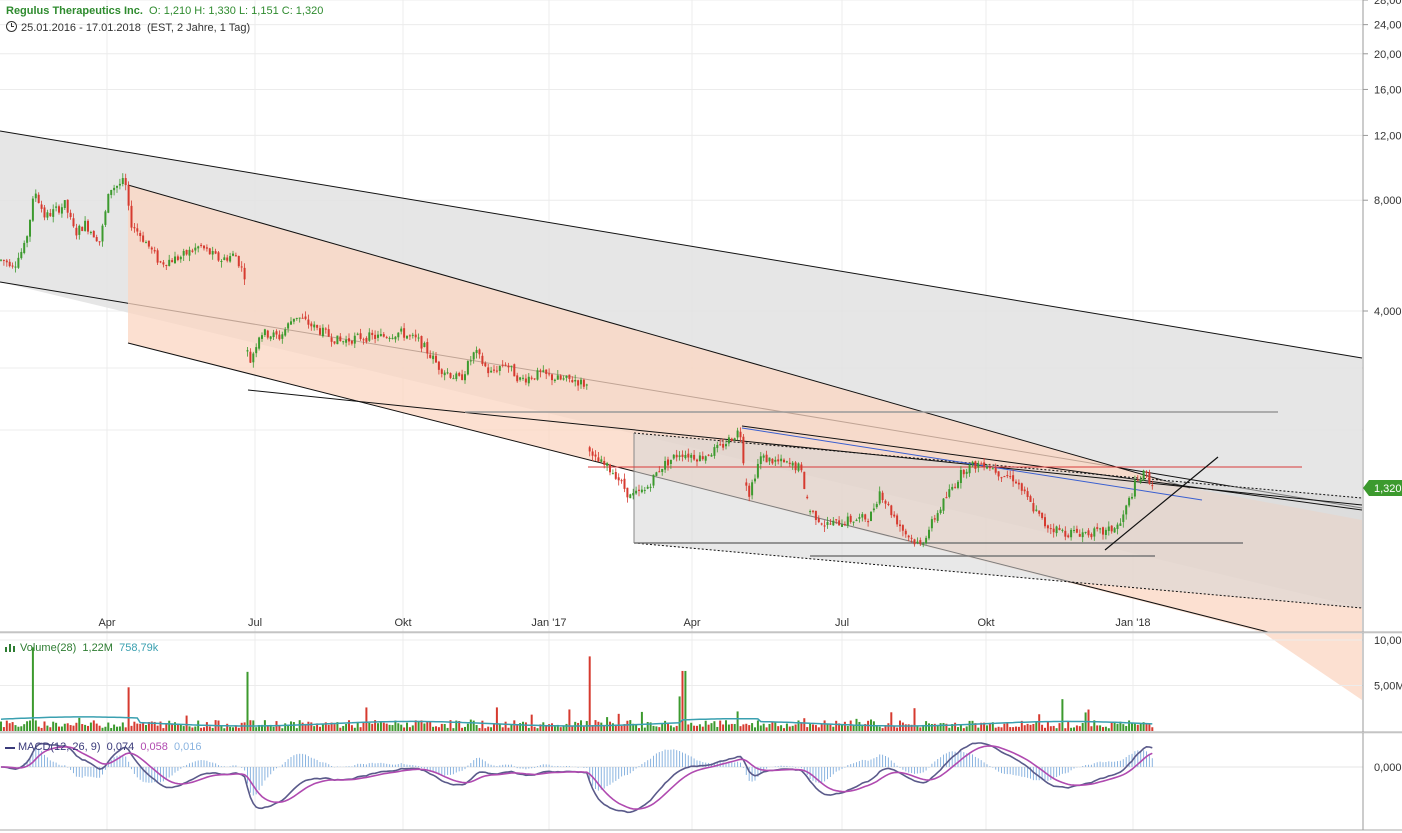 This screenshot has height=833, width=1402. I want to click on macd-legend: MACD(12, 26, 9) 0,074 0,058 0,016, so click(103, 747).